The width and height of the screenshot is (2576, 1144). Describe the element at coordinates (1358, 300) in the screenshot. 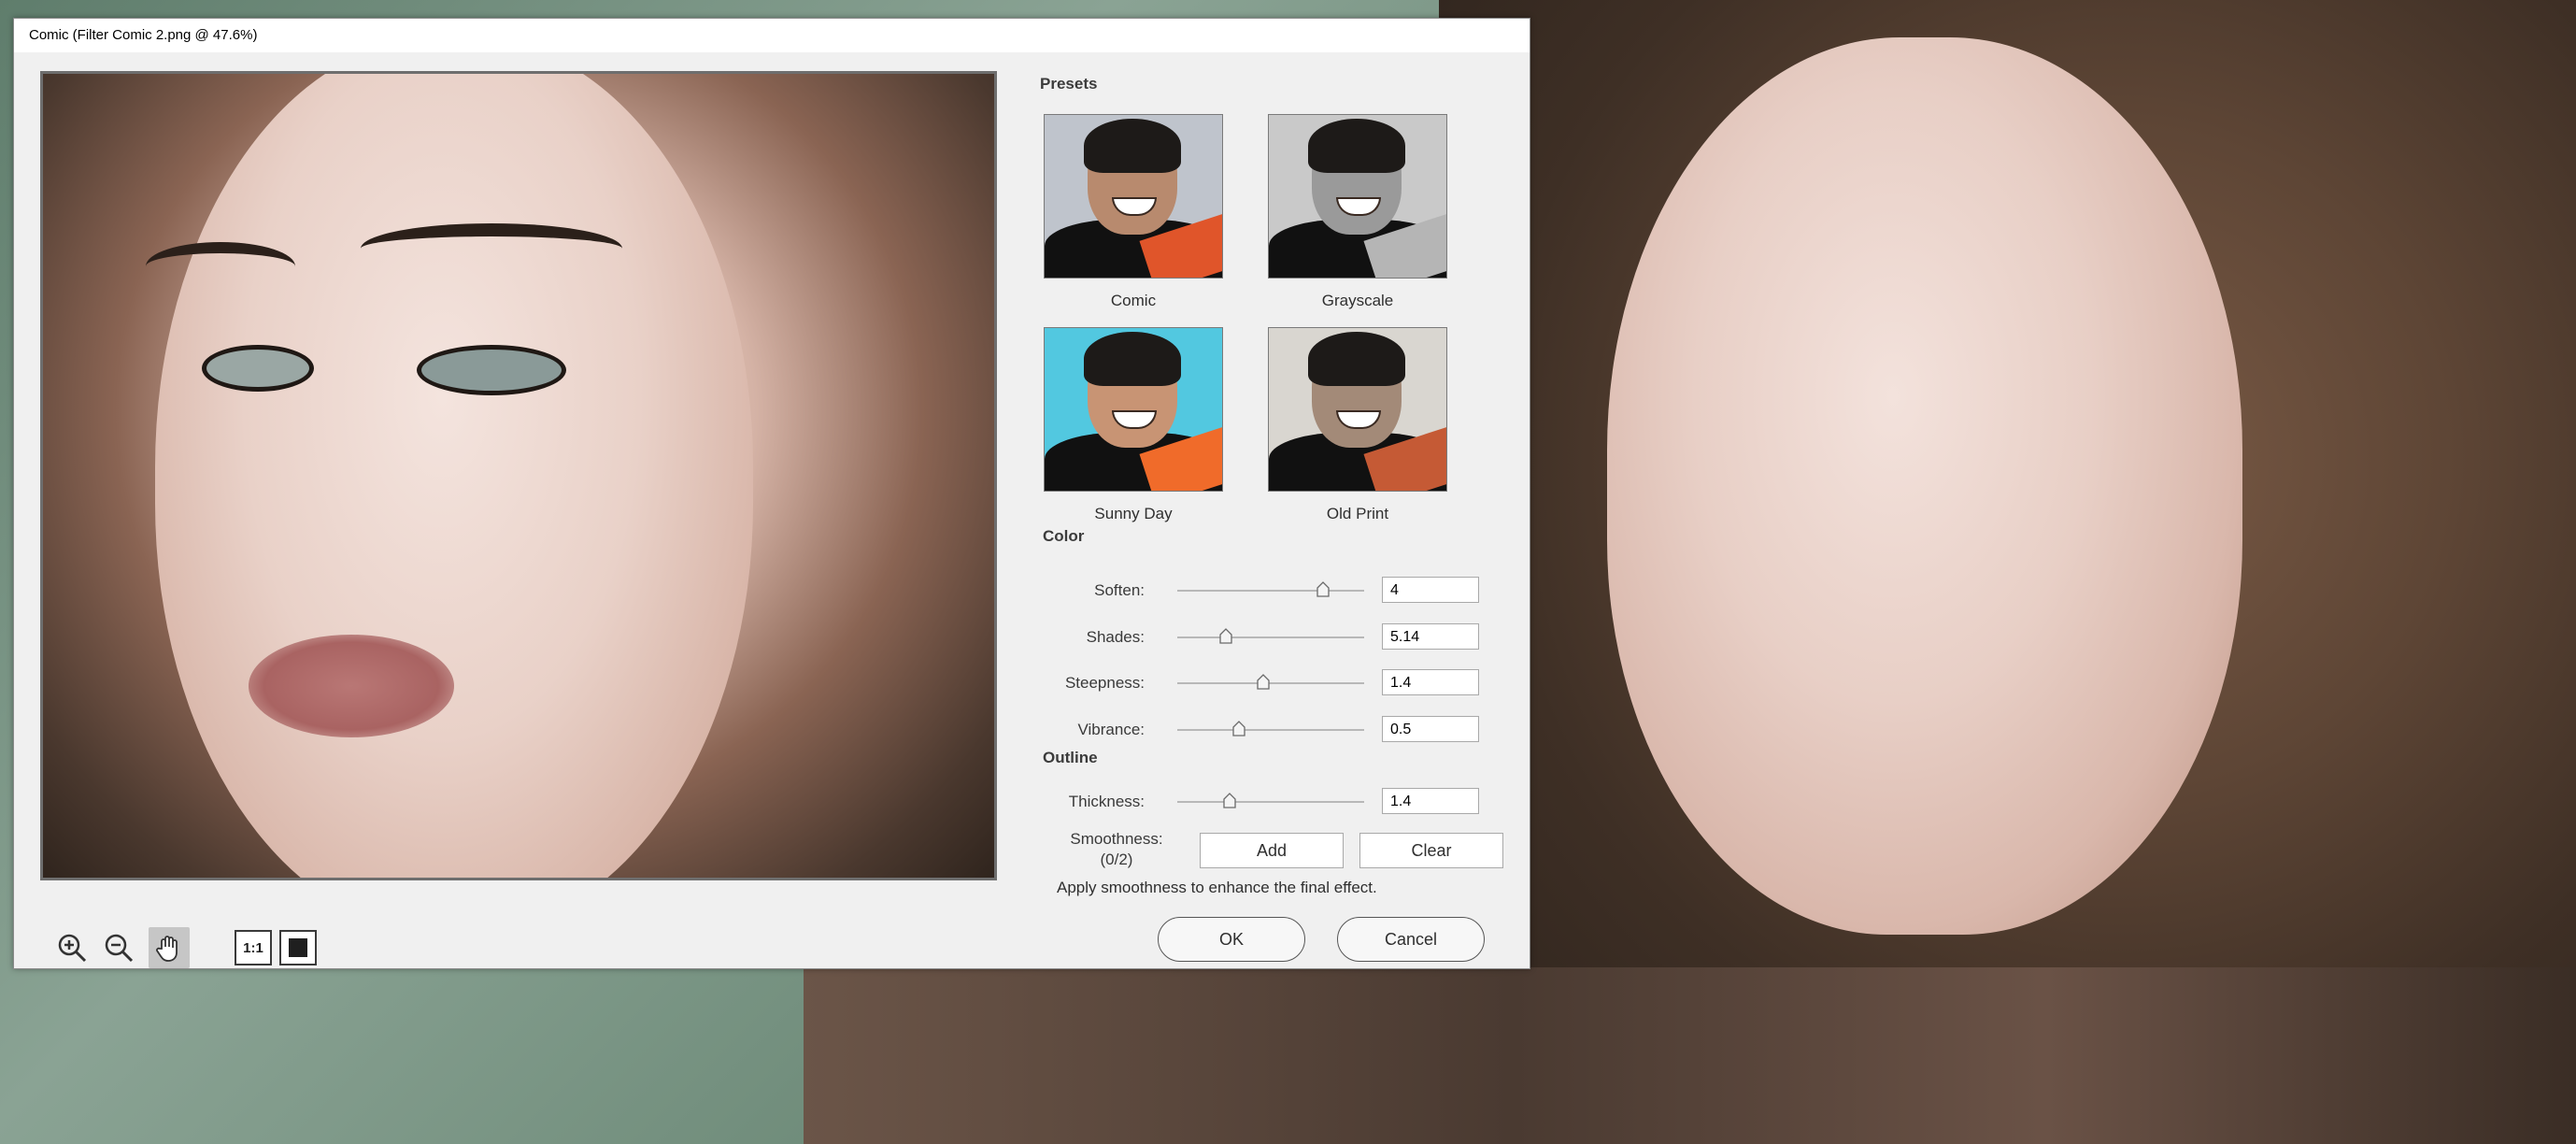

I see `preset-label: Grayscale` at that location.